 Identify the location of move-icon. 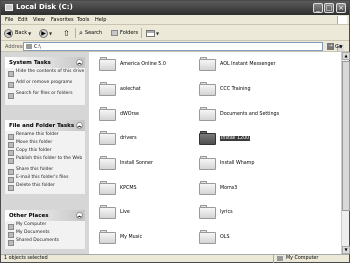
(11, 144).